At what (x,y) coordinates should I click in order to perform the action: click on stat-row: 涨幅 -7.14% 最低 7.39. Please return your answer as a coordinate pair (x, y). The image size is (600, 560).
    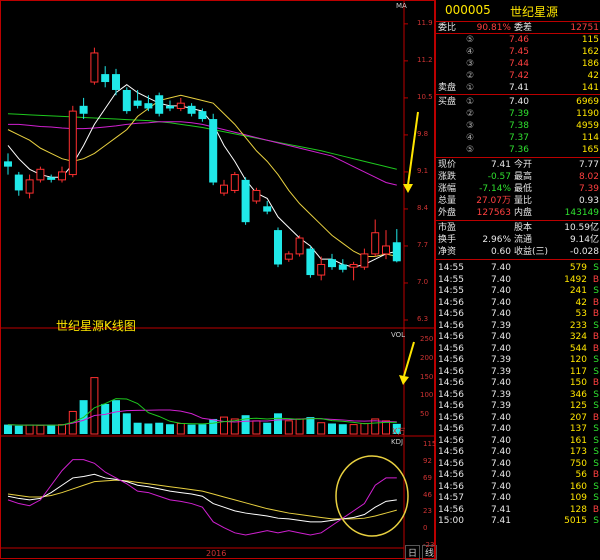
    Looking at the image, I should click on (518, 189).